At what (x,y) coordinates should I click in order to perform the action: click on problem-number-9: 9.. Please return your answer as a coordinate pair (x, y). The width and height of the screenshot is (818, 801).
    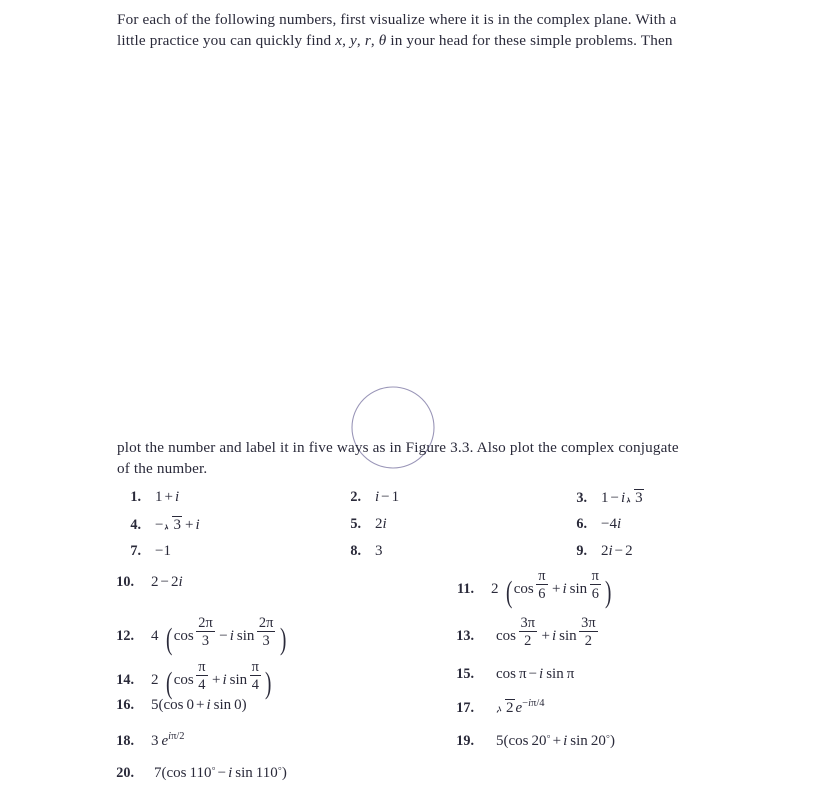
    Looking at the image, I should click on (581, 551).